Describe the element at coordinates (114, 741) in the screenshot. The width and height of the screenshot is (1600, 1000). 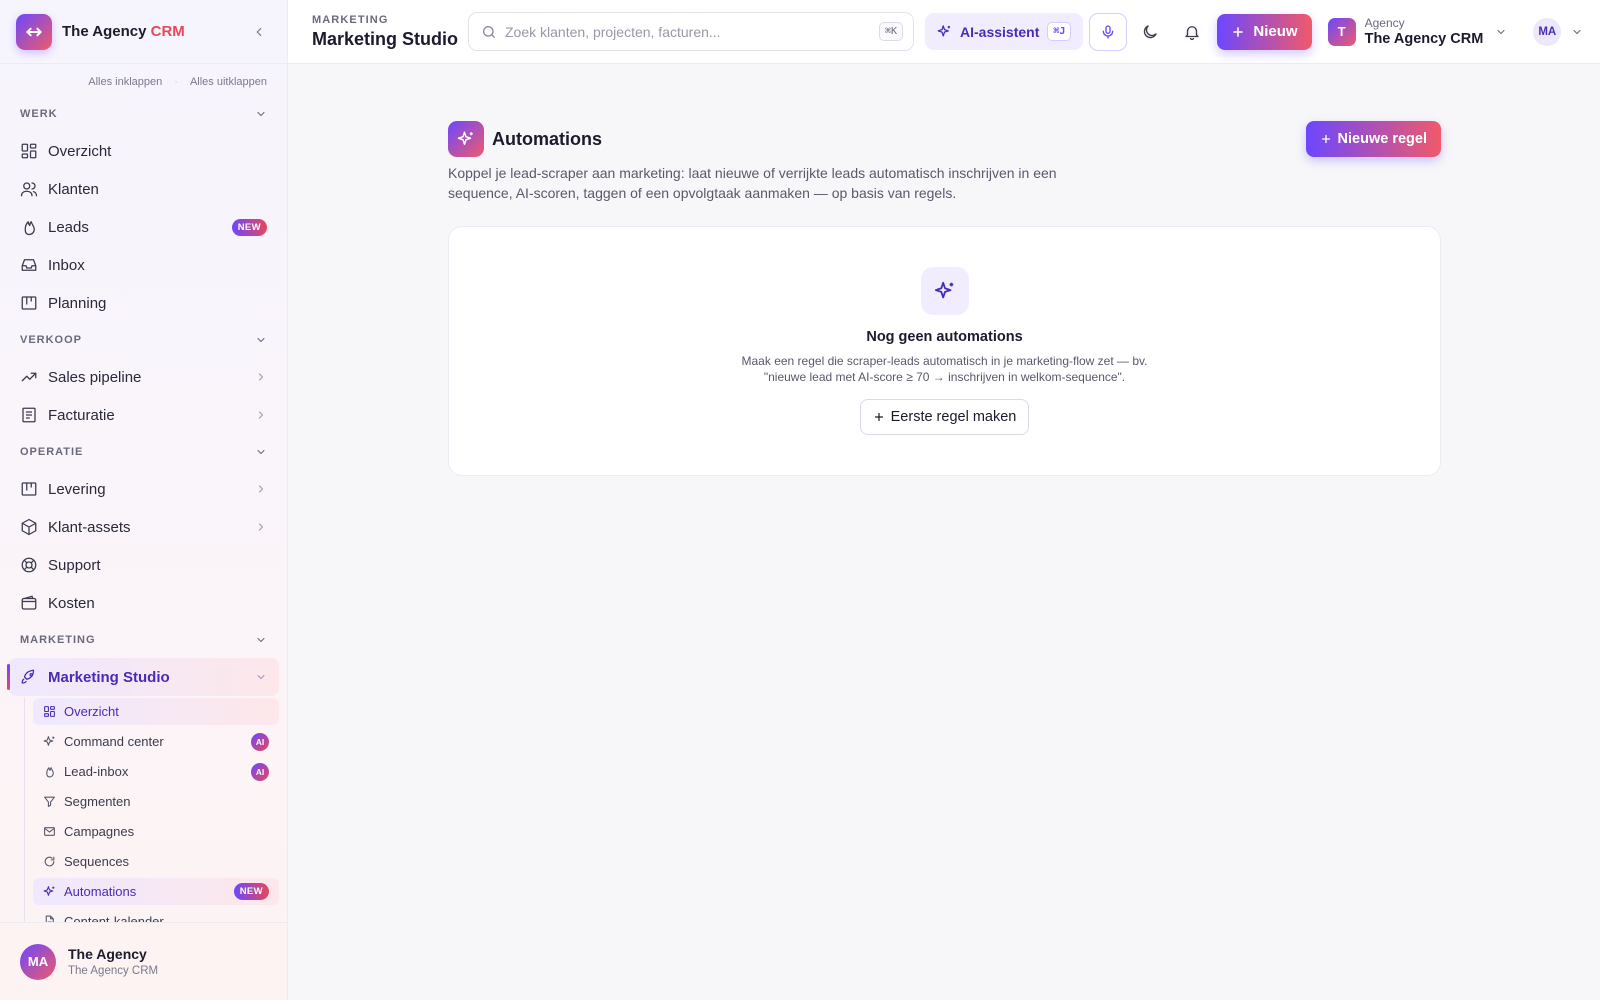
I see `submenu-item-label: Command center` at that location.